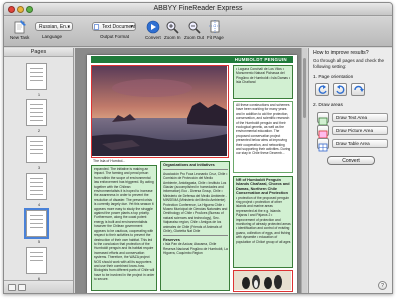  Describe the element at coordinates (39, 204) in the screenshot. I see `page-number: 4` at that location.